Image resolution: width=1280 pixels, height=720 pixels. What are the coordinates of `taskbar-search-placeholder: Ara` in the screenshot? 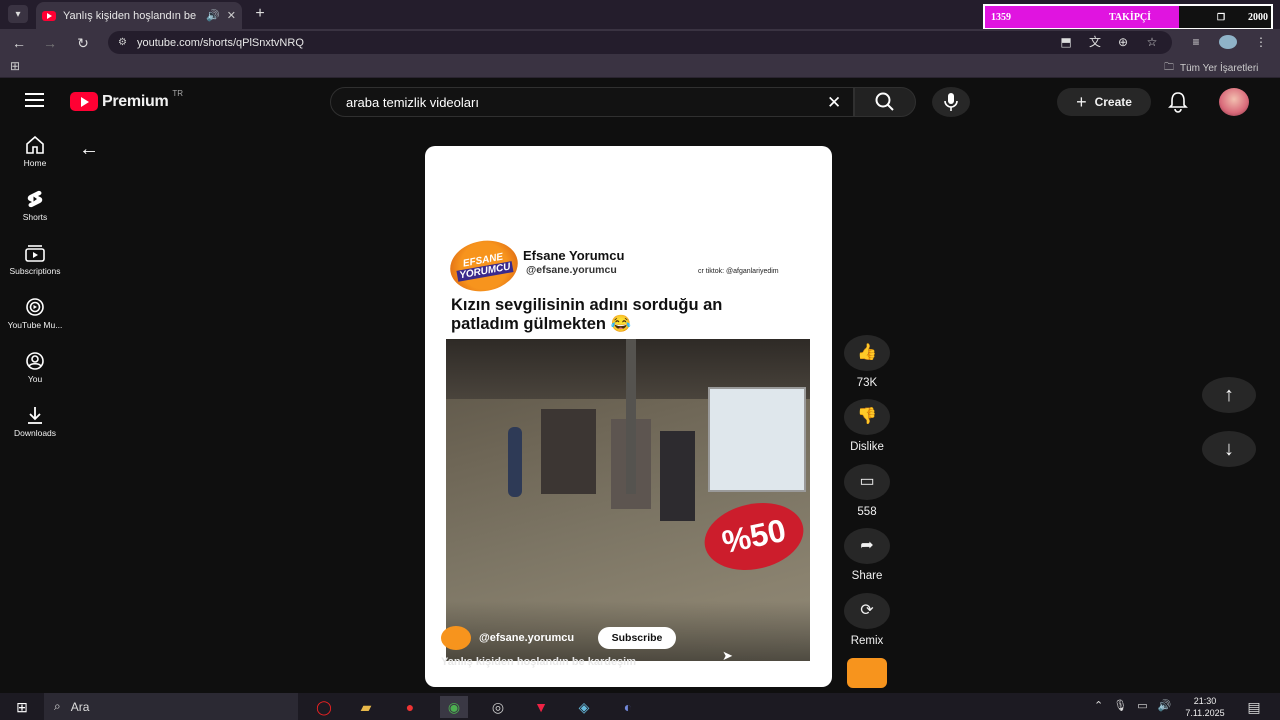 It's located at (80, 706).